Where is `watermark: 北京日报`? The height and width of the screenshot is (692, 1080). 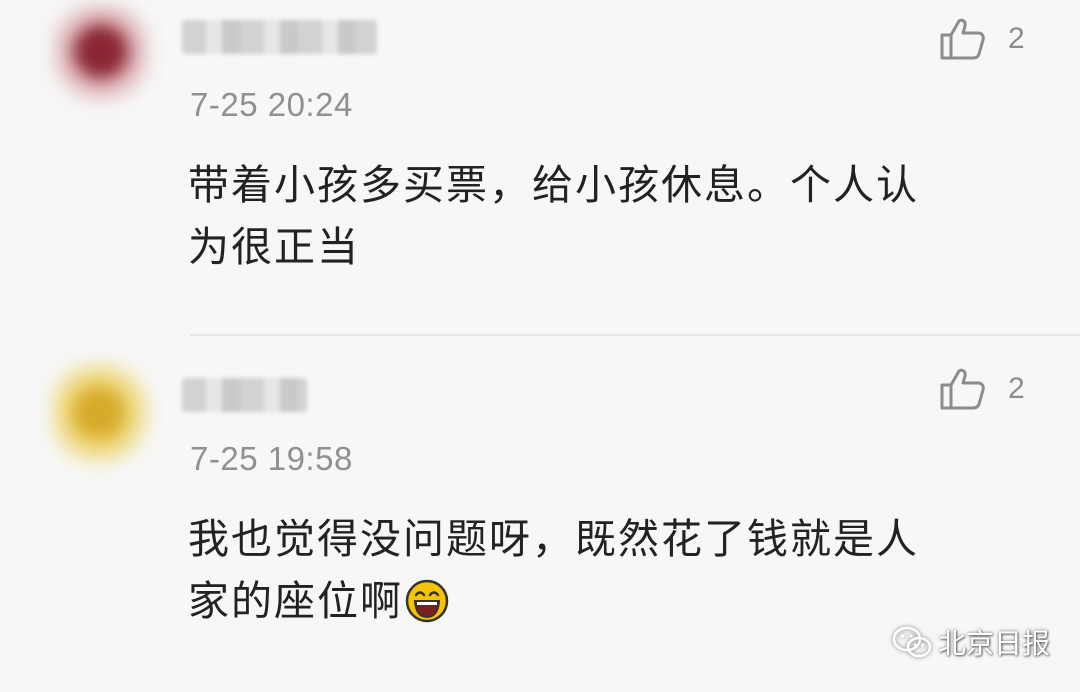 watermark: 北京日报 is located at coordinates (971, 642).